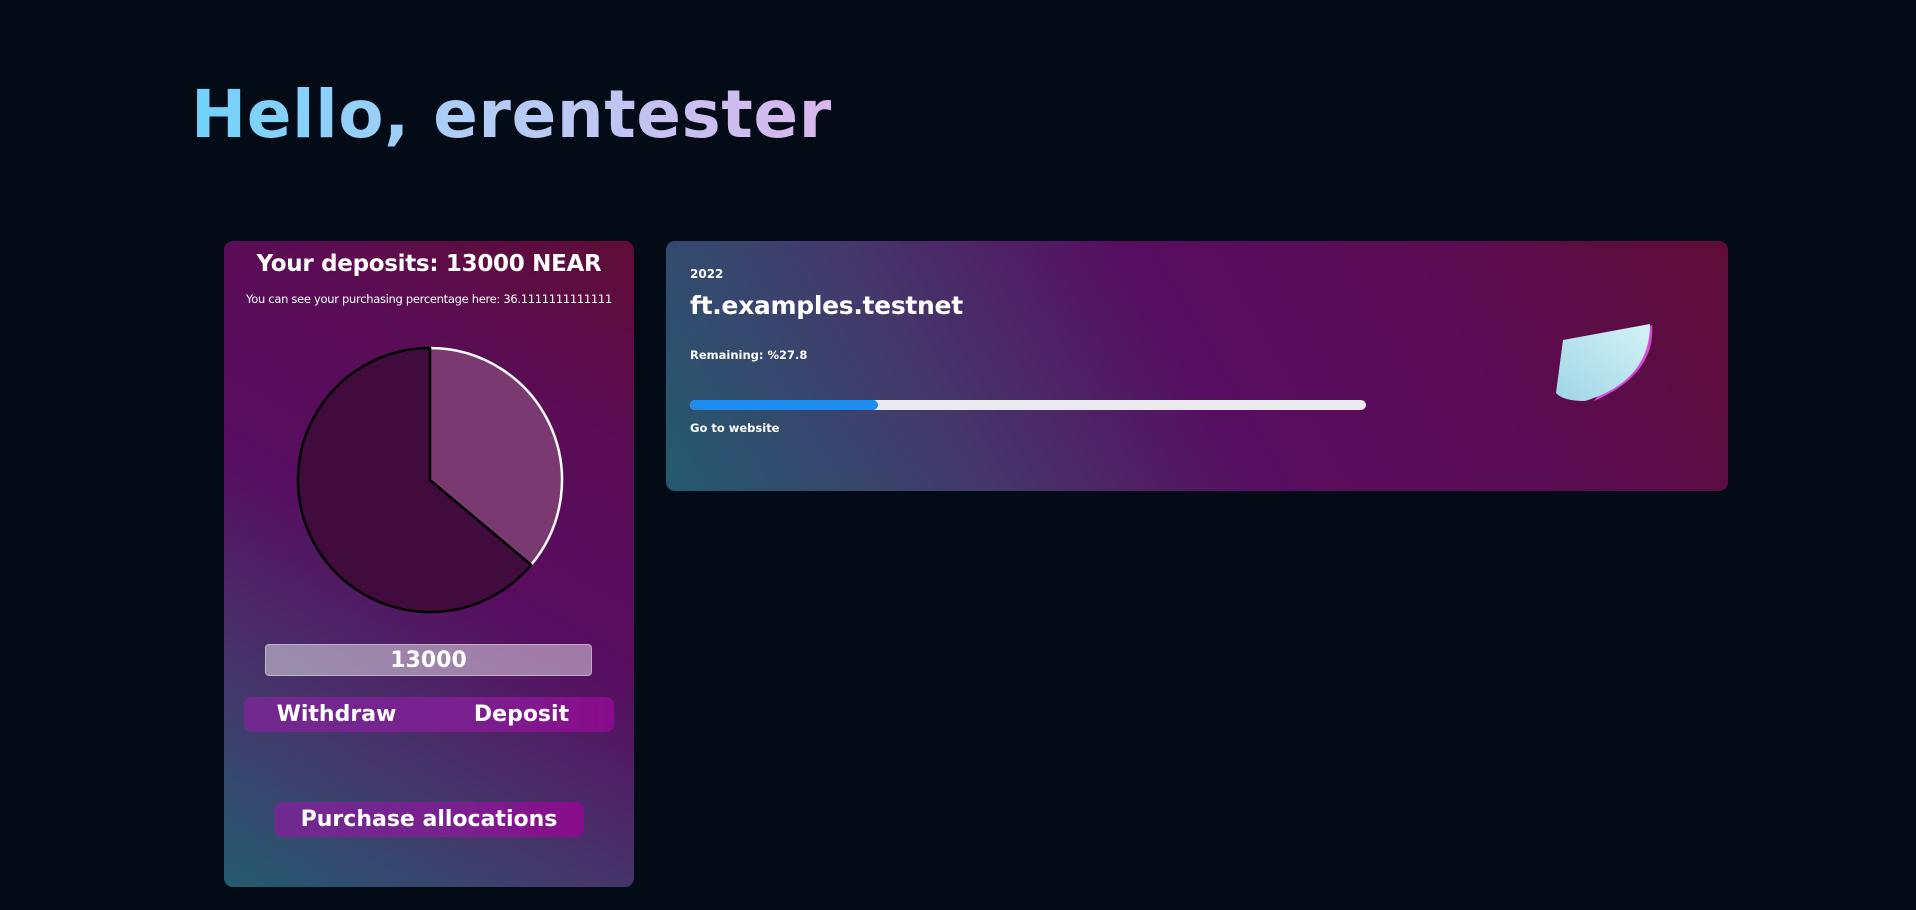  Describe the element at coordinates (784, 405) in the screenshot. I see `progress-bar-fill` at that location.